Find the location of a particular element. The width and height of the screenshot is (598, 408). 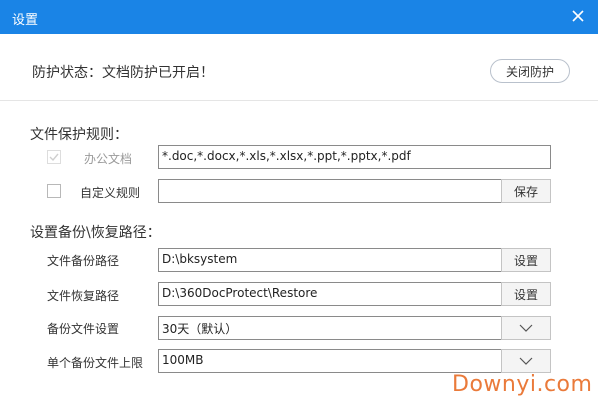

backup-setting-dropdown is located at coordinates (526, 328).